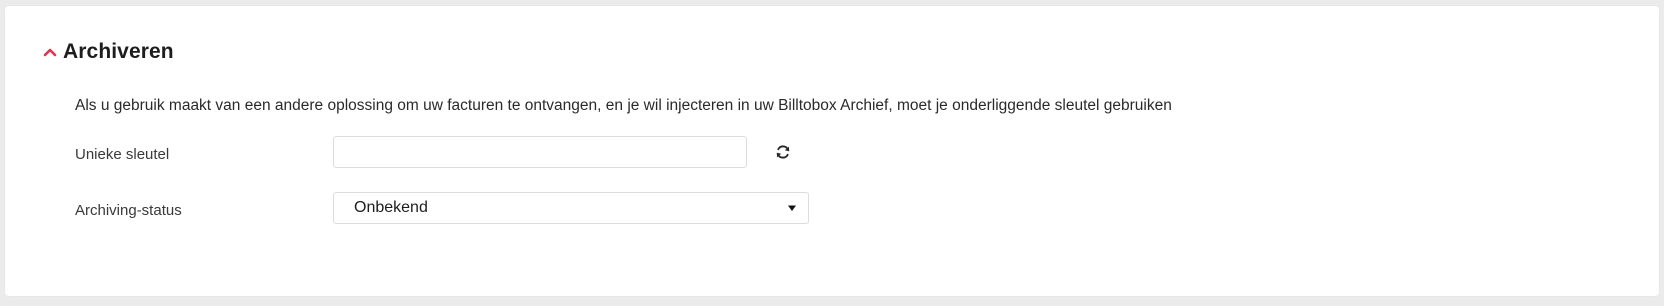 This screenshot has height=306, width=1664. I want to click on archiving-status-label: Archiving-status, so click(128, 210).